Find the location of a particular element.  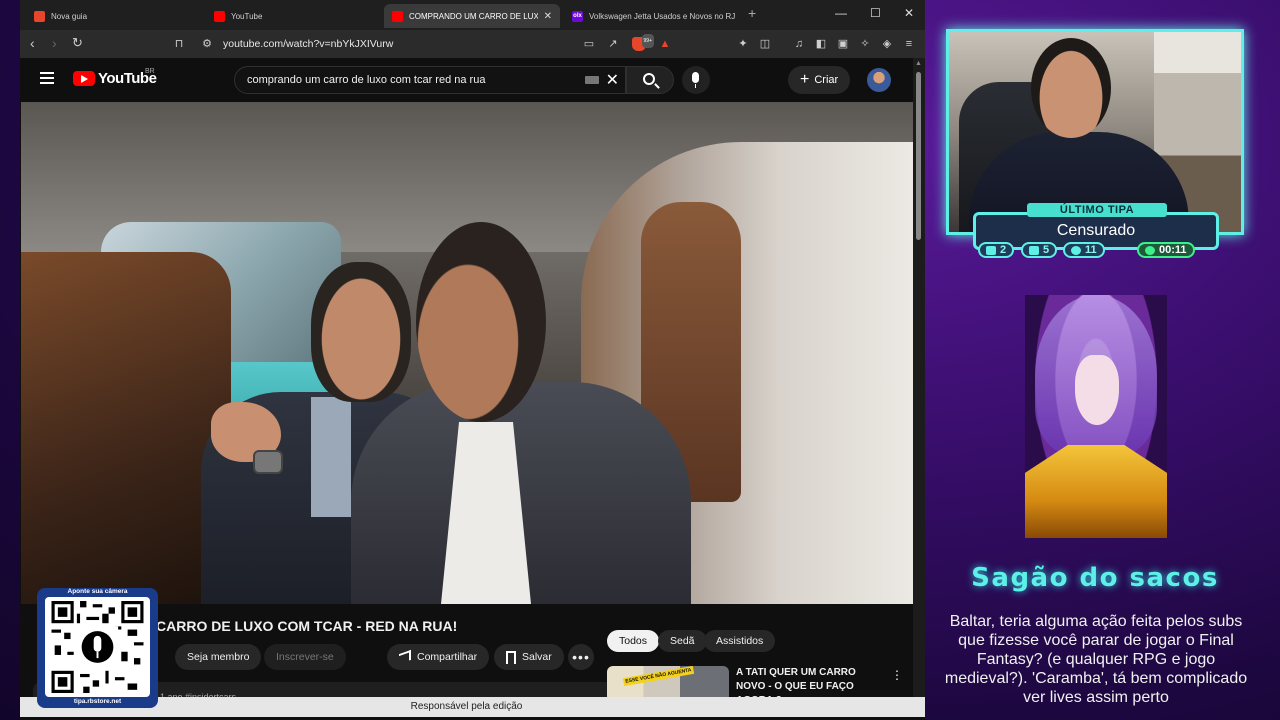

save-button: Salvar is located at coordinates (529, 657).